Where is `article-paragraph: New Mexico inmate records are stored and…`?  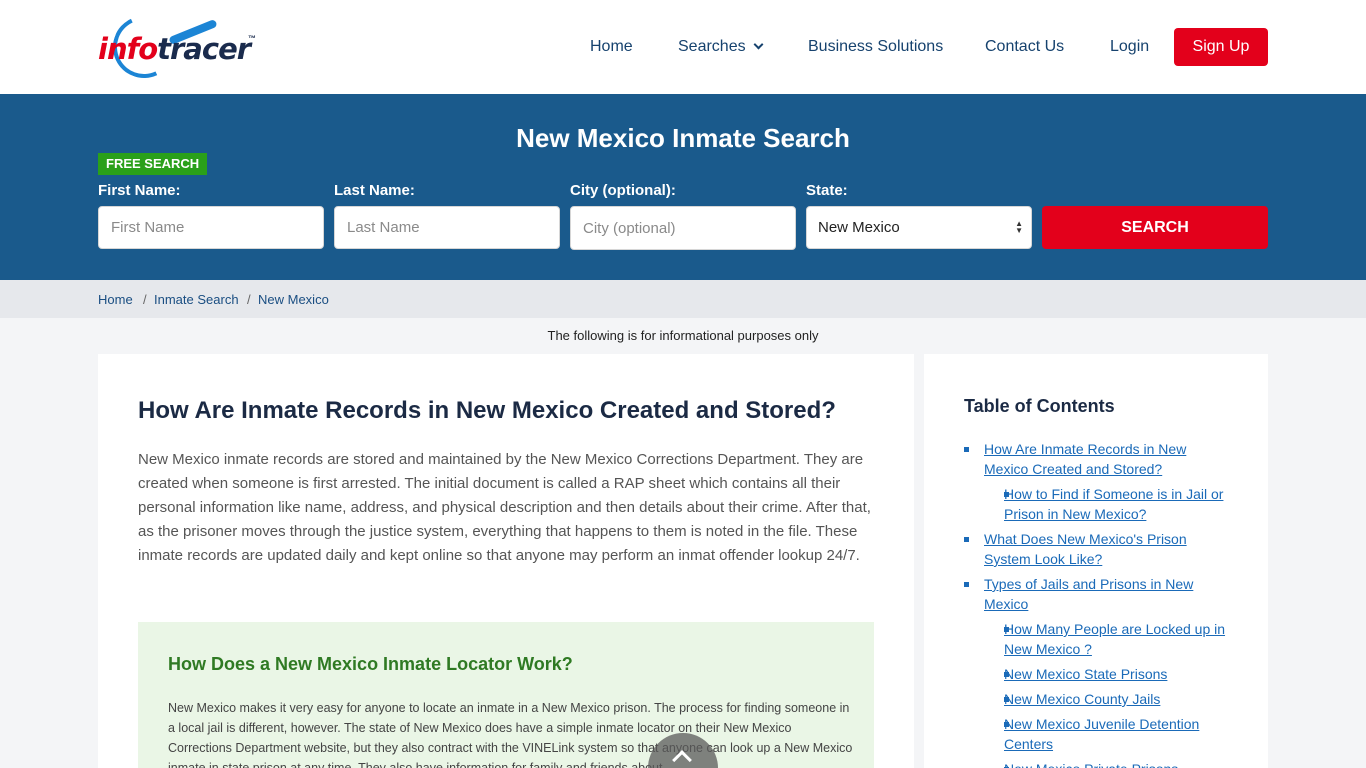
article-paragraph: New Mexico inmate records are stored and… is located at coordinates (504, 507).